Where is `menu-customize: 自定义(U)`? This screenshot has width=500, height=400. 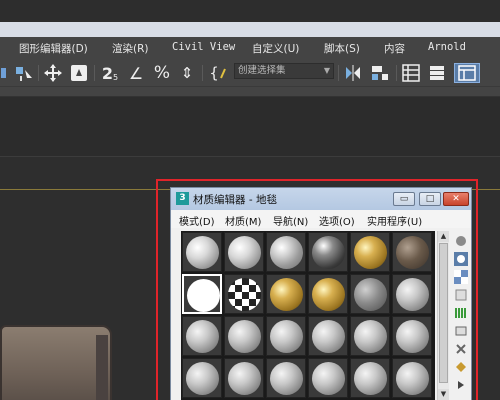
menu-customize: 自定义(U) is located at coordinates (275, 48).